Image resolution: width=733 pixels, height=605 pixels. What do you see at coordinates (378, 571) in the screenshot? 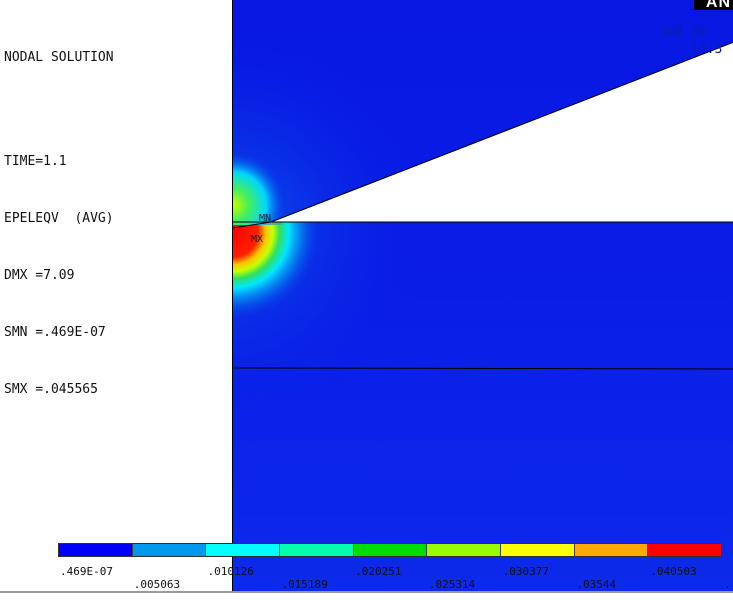
I see `legend-tick-label: .020251` at bounding box center [378, 571].